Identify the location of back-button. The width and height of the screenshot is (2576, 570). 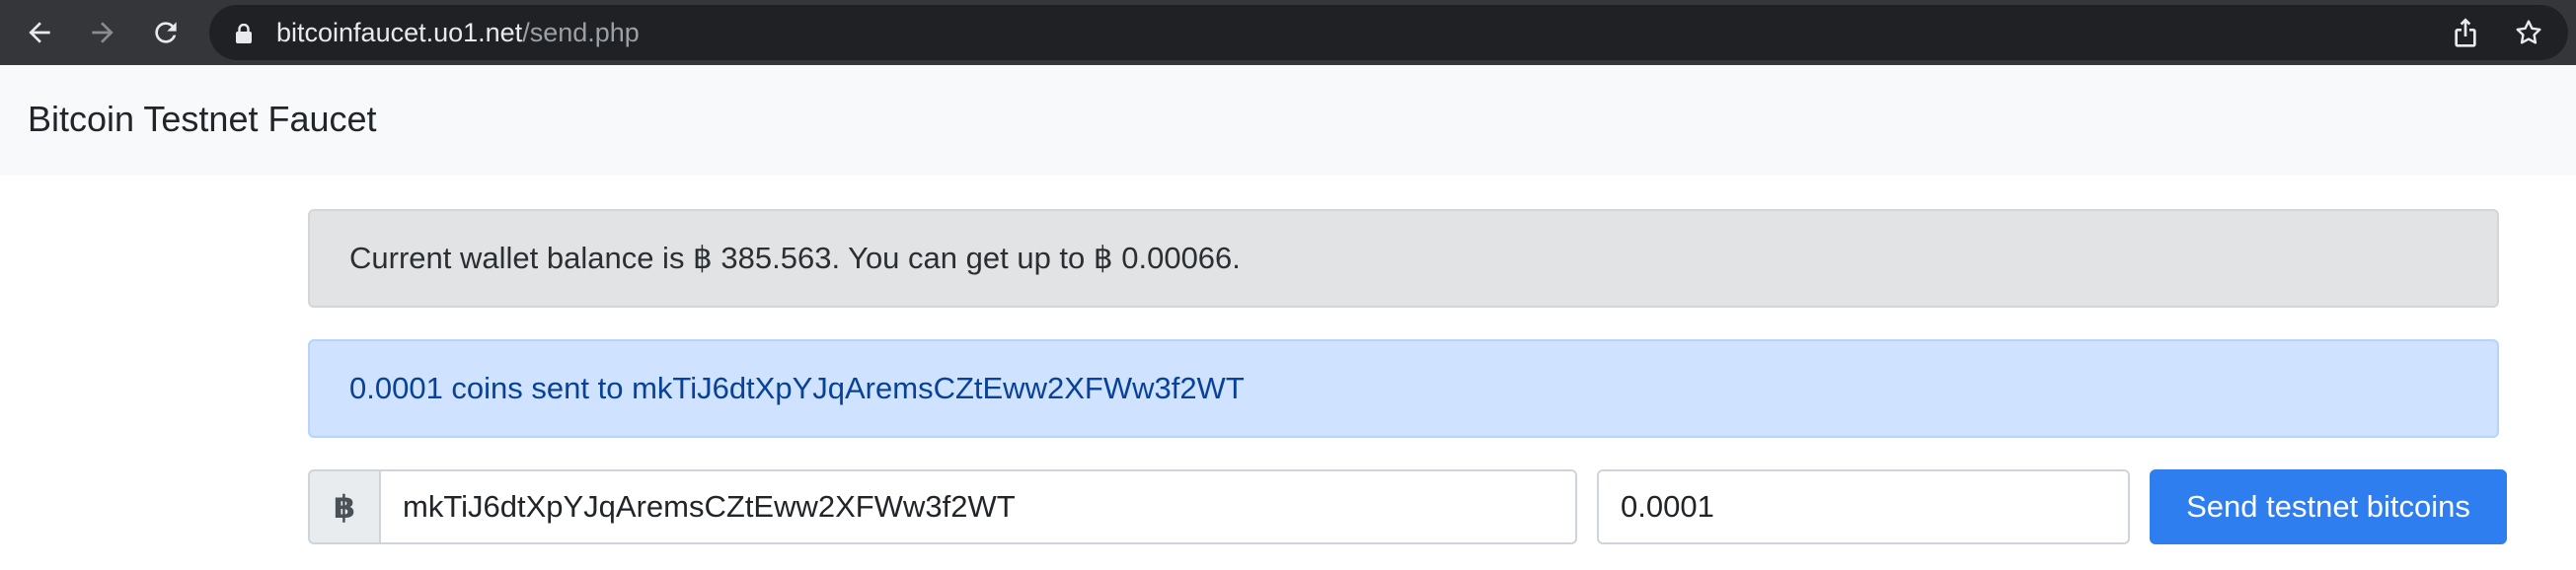
(39, 32).